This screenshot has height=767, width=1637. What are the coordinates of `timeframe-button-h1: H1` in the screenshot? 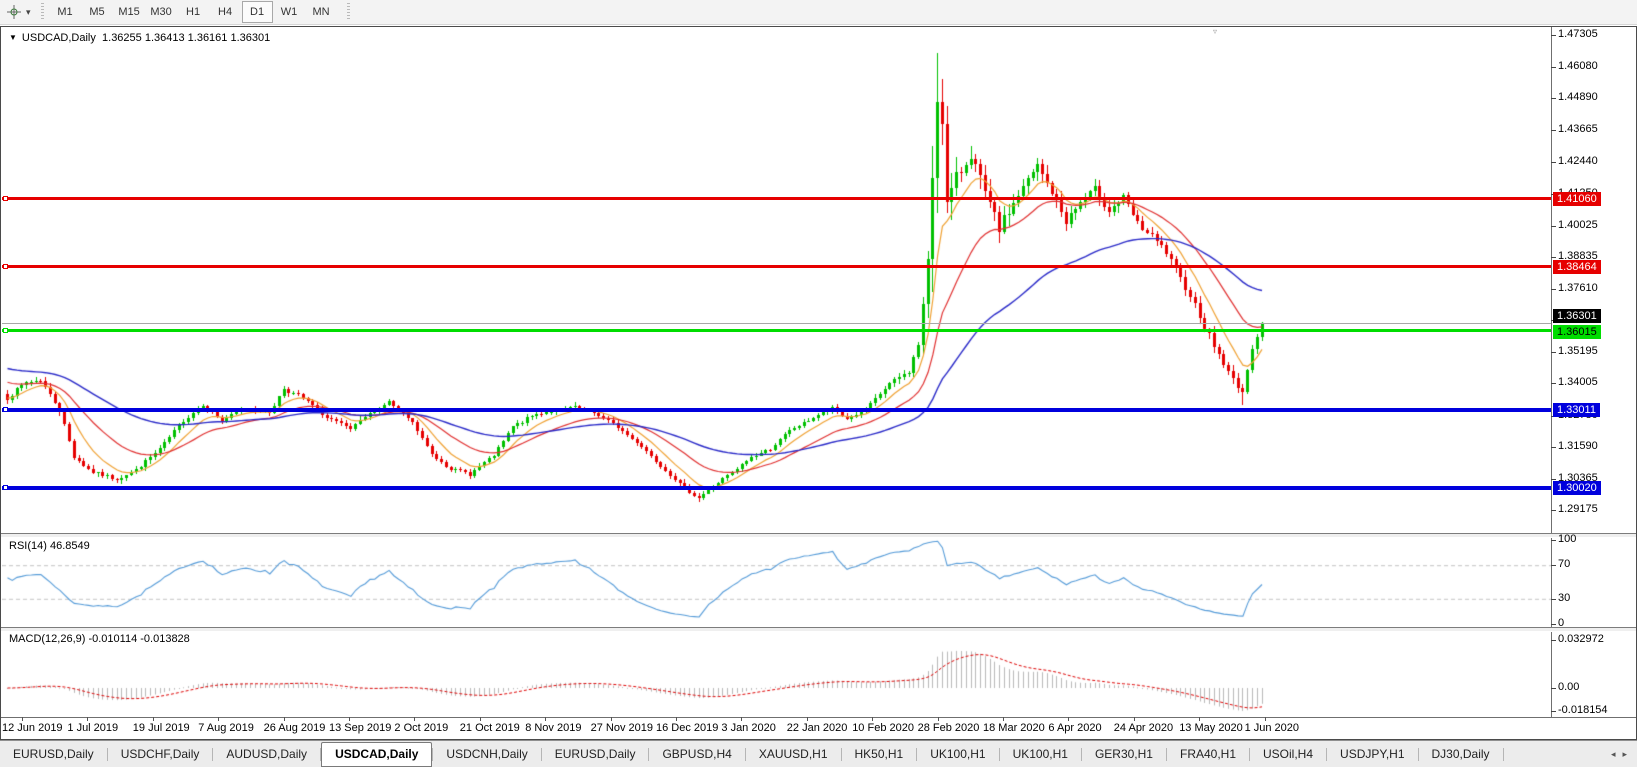 It's located at (193, 12).